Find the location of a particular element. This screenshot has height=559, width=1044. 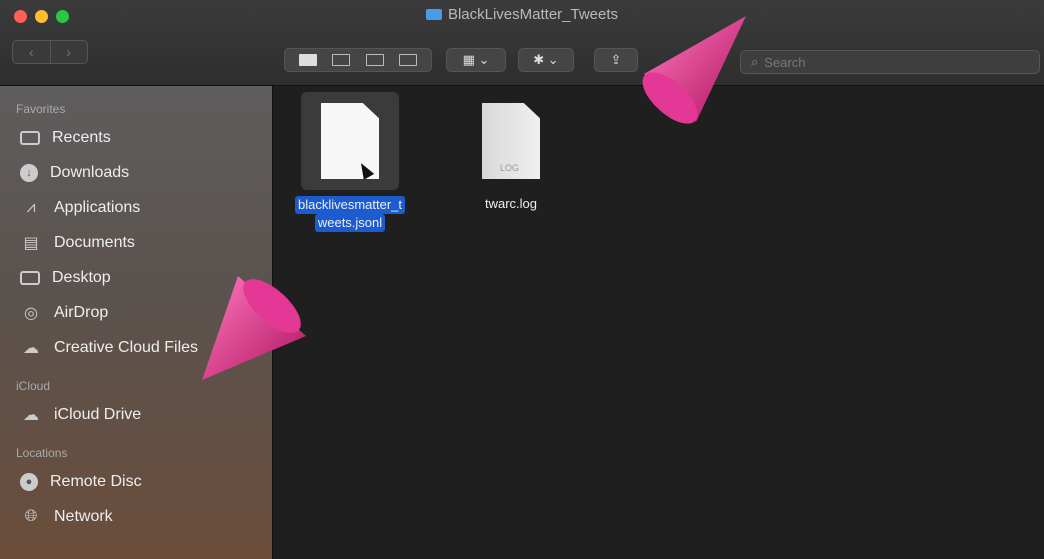

sidebar-item-remote-disc: ● Remote Disc is located at coordinates (136, 481).